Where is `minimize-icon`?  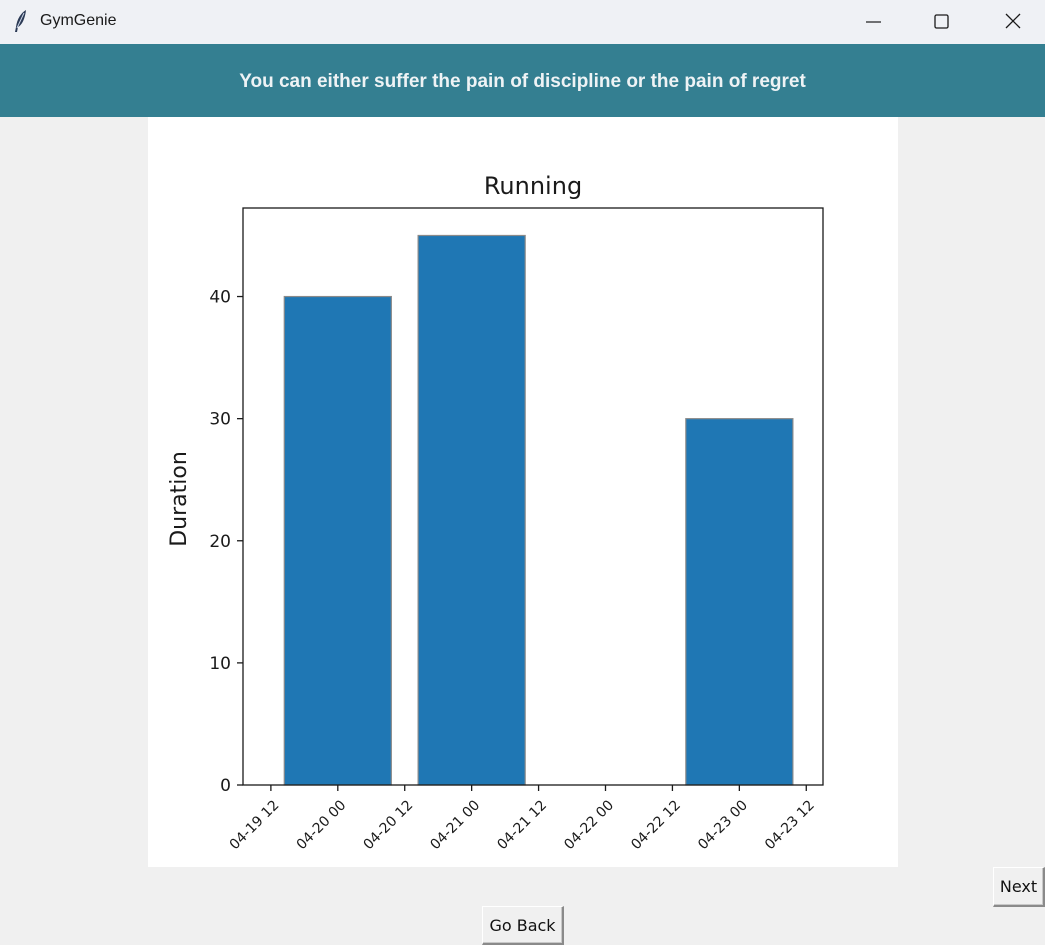 minimize-icon is located at coordinates (873, 22).